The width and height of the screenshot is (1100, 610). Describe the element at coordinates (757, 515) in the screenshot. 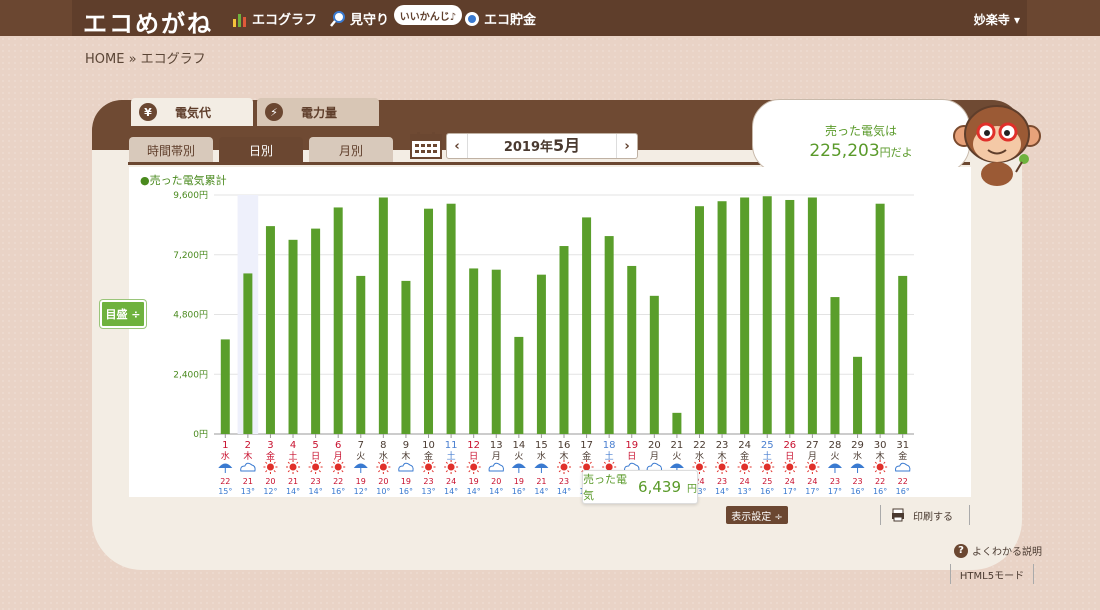

I see `display-settings-button: 表示設定 ÷` at that location.